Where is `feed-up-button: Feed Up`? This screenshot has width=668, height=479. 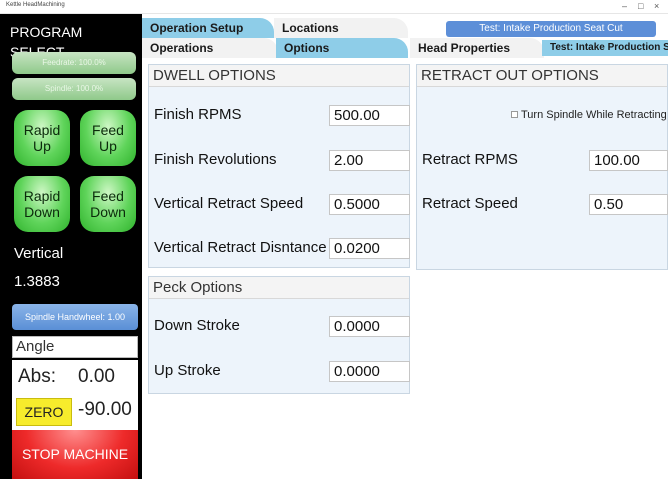
feed-up-button: Feed Up is located at coordinates (108, 138).